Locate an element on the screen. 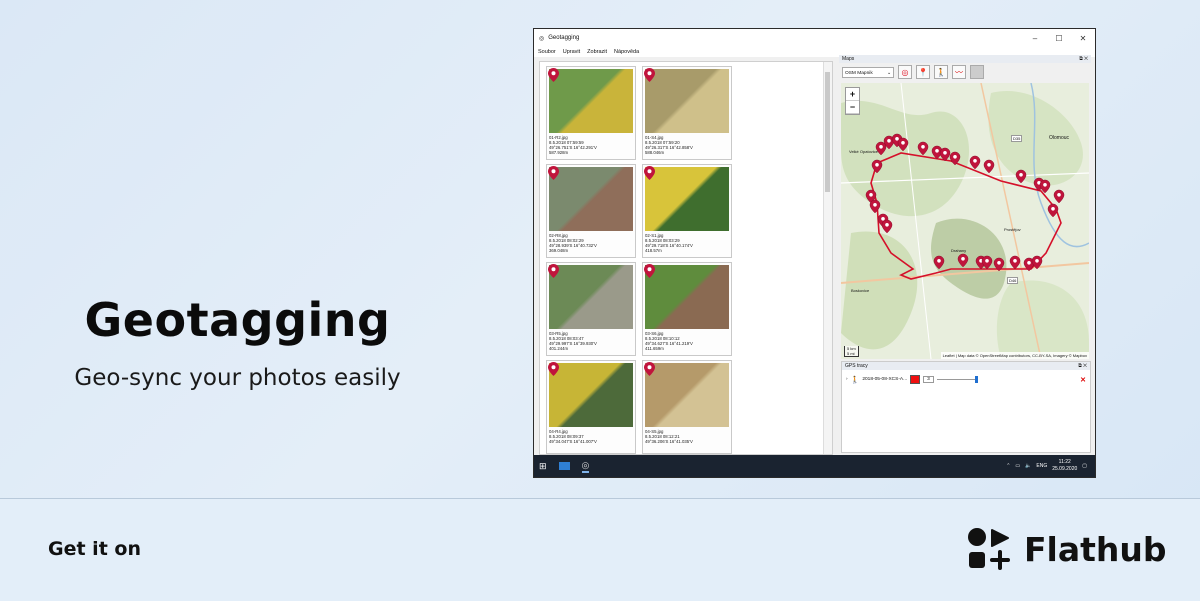 The width and height of the screenshot is (1200, 601). language-indicator: ENG is located at coordinates (1041, 466).